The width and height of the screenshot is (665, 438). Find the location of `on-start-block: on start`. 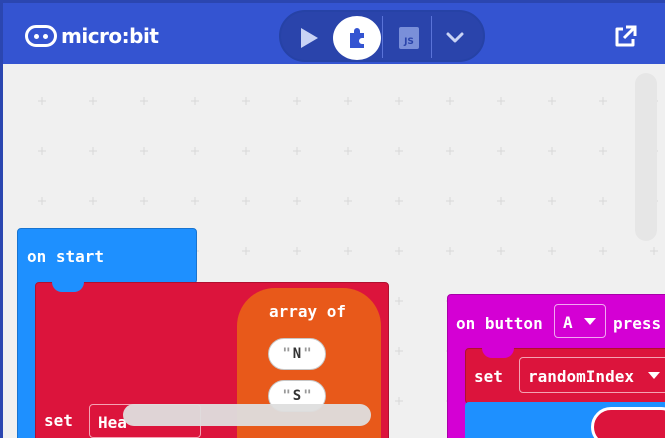

on-start-block: on start is located at coordinates (107, 256).